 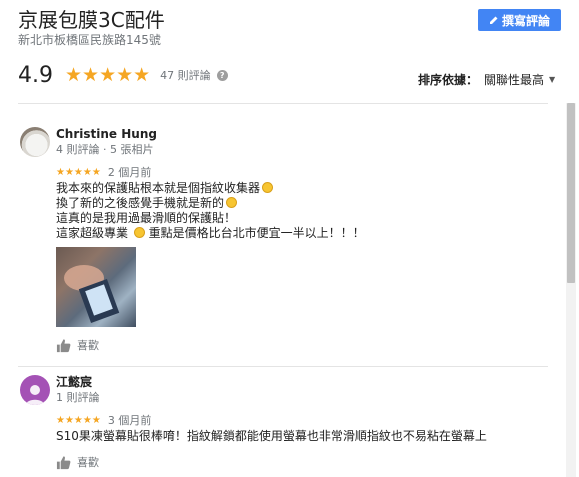 I want to click on caret-down-icon: ▼, so click(x=552, y=79).